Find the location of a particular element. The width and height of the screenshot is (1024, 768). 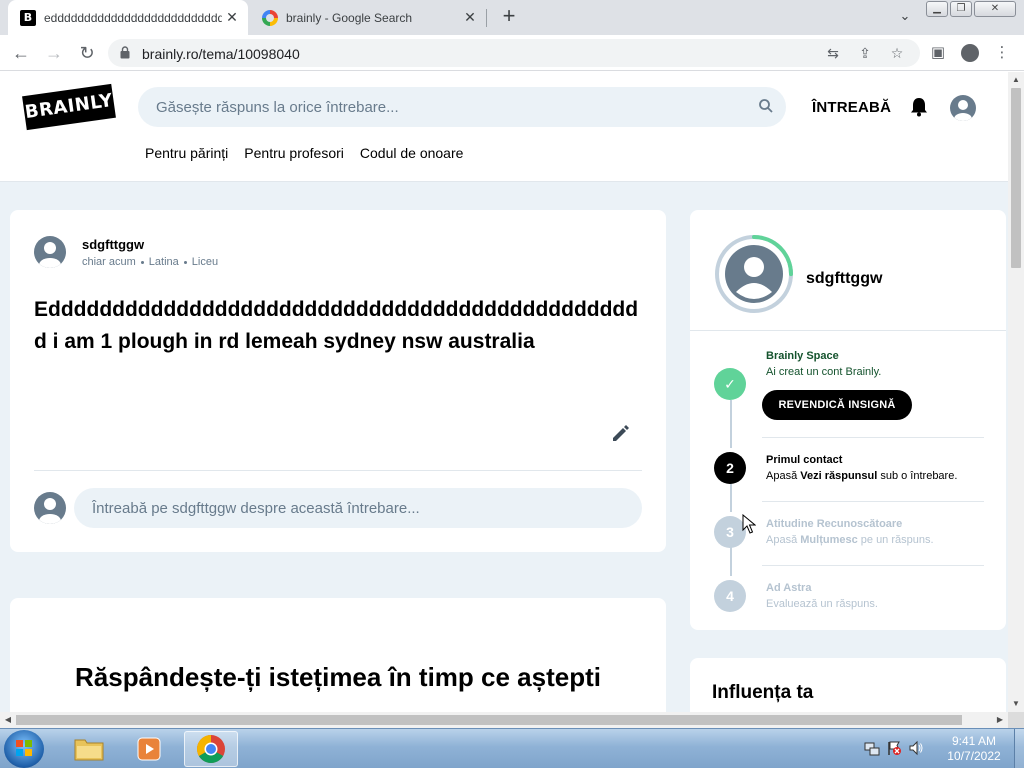

influence-card: Influența ta is located at coordinates (848, 685).